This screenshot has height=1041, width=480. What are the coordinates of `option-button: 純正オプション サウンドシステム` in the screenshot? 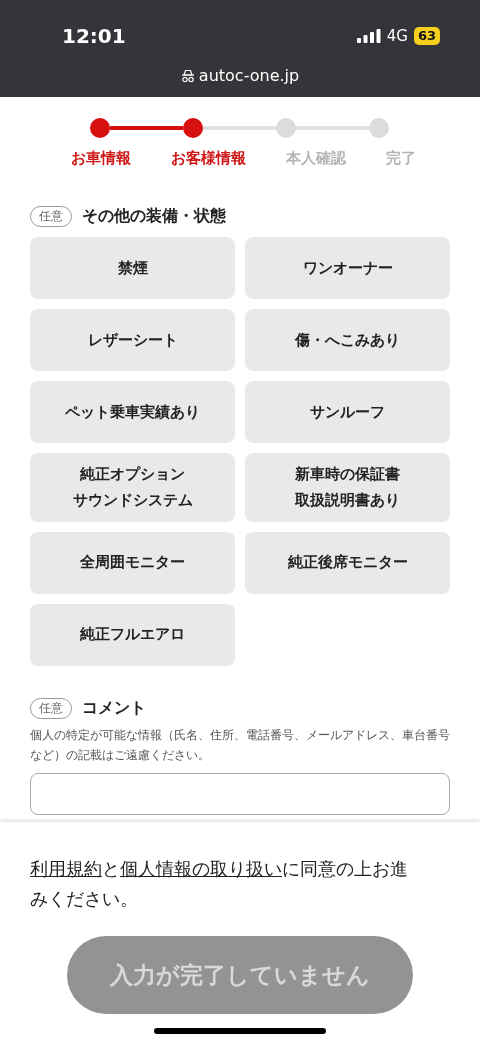 It's located at (132, 487).